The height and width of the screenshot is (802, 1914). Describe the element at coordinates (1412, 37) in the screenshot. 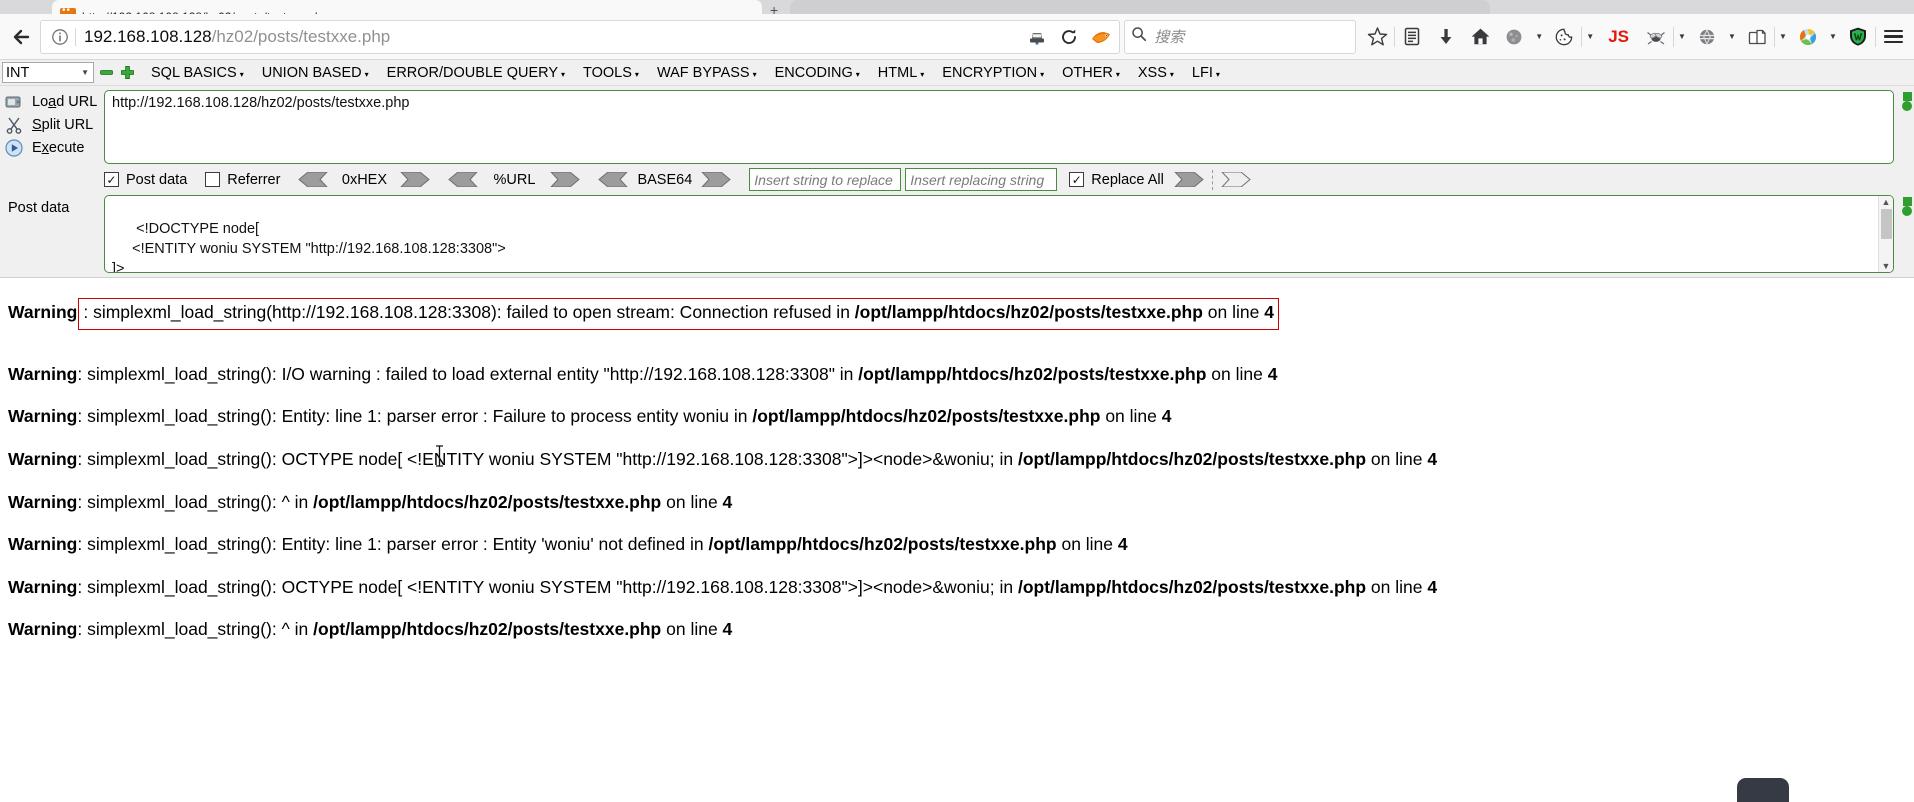

I see `library-icon` at that location.